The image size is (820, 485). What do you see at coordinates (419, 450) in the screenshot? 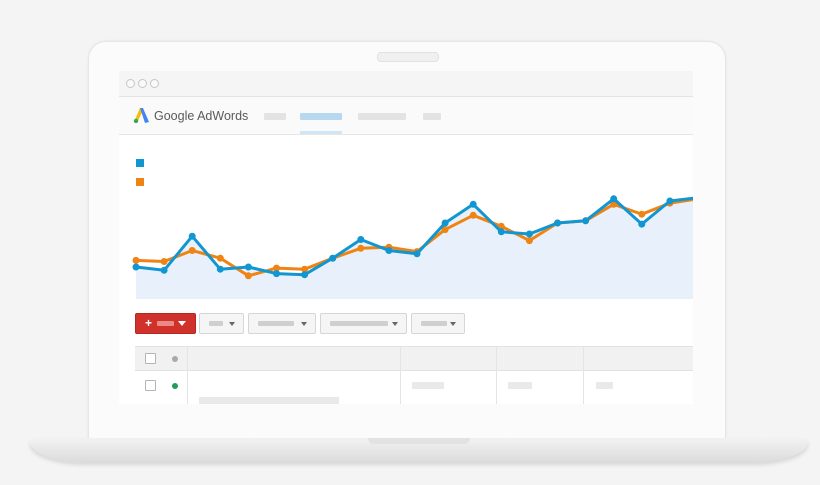
I see `laptop-base` at bounding box center [419, 450].